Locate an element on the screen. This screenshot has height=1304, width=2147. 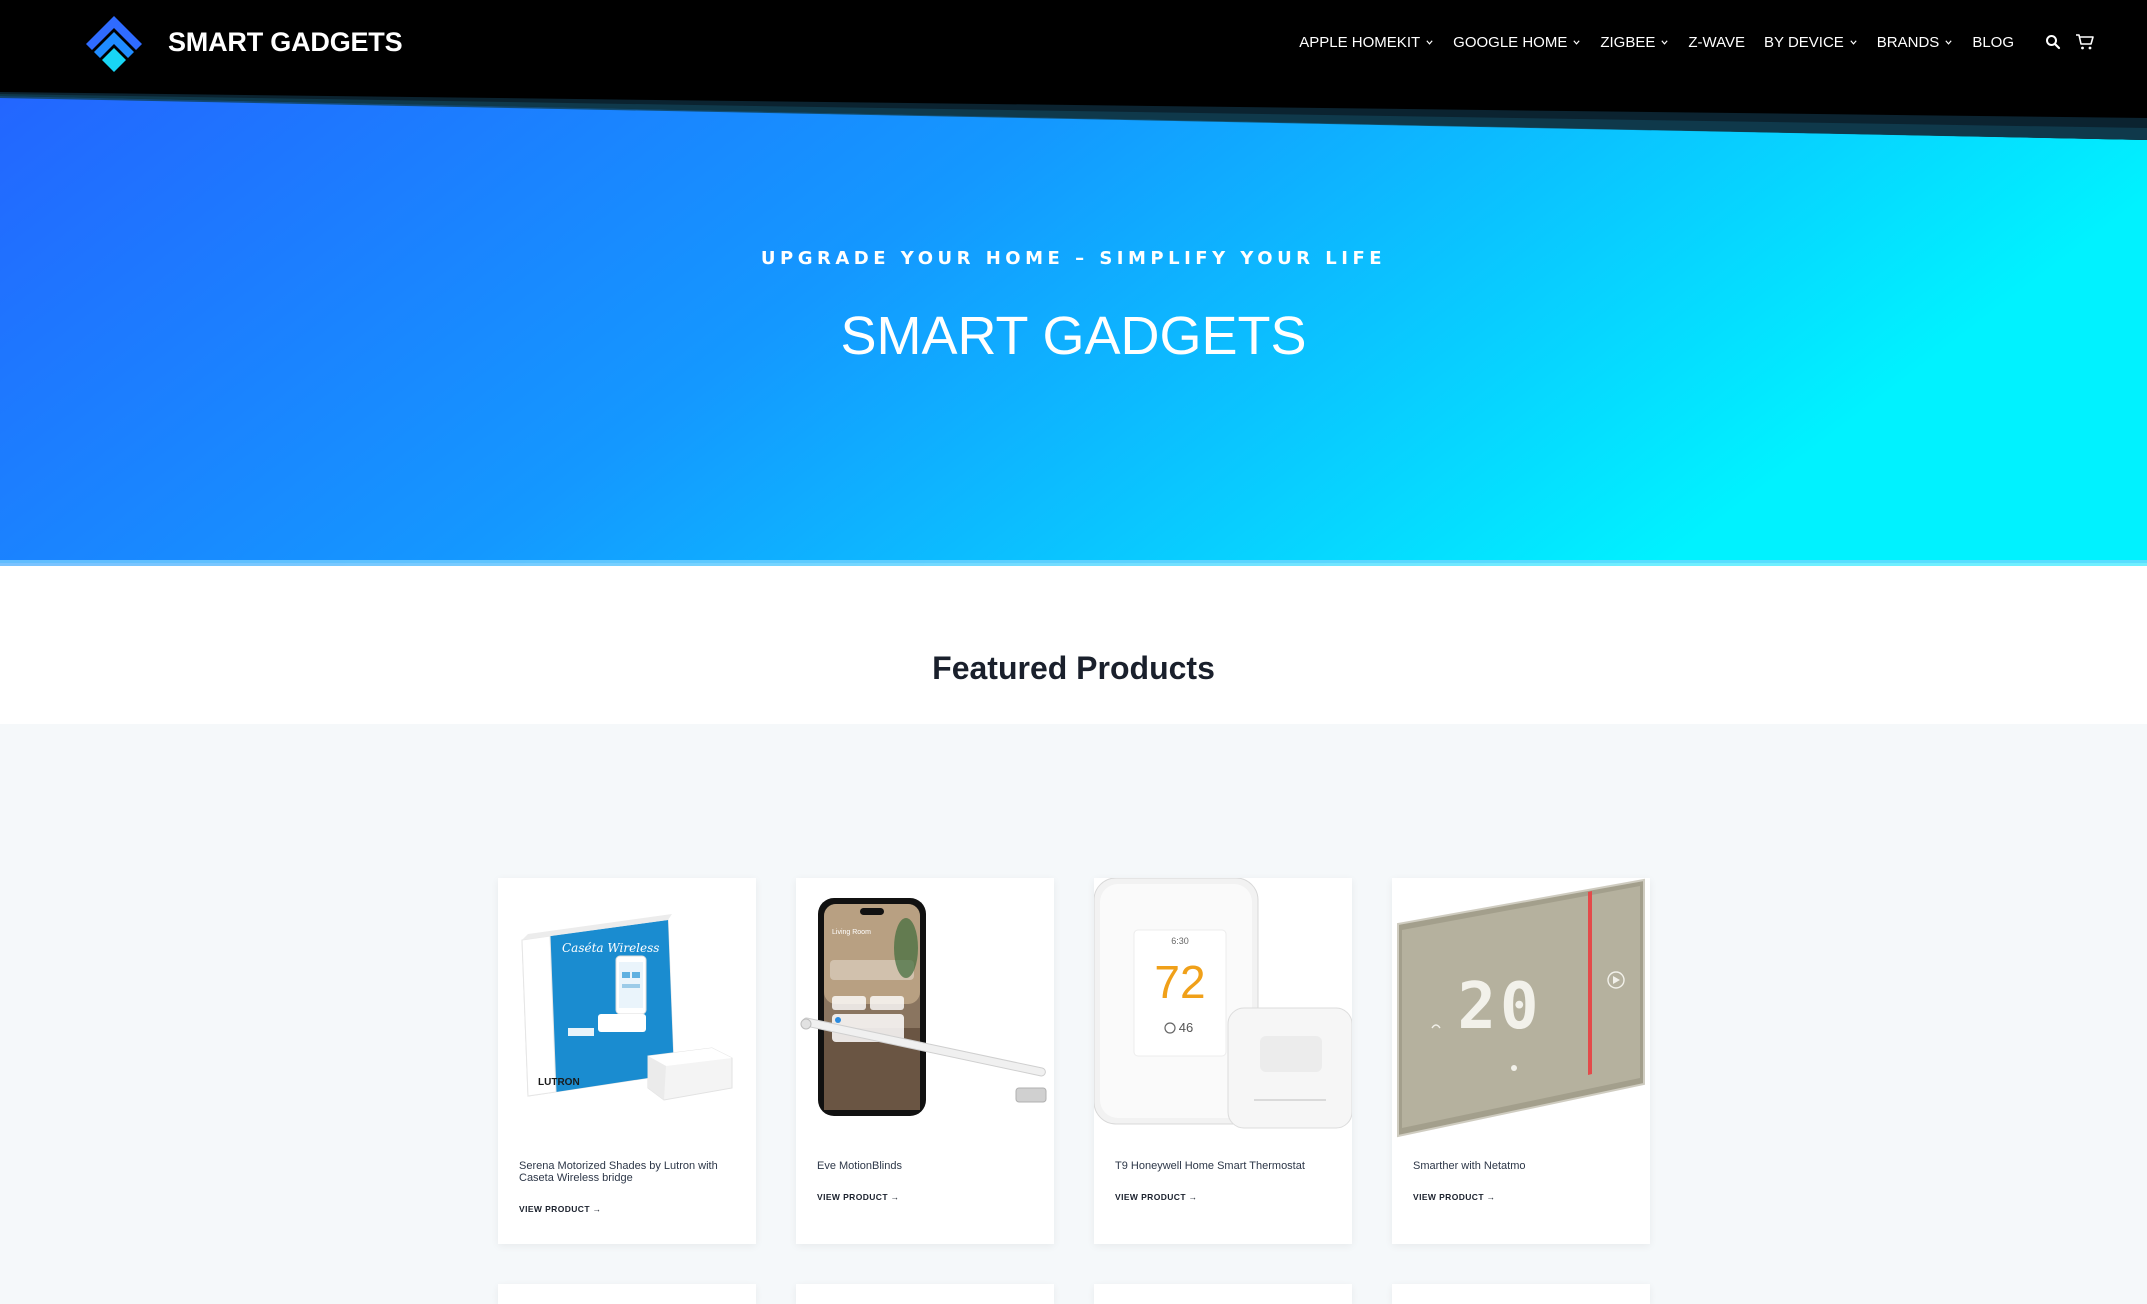
thermostat-indoor: 46 is located at coordinates (1186, 1027).